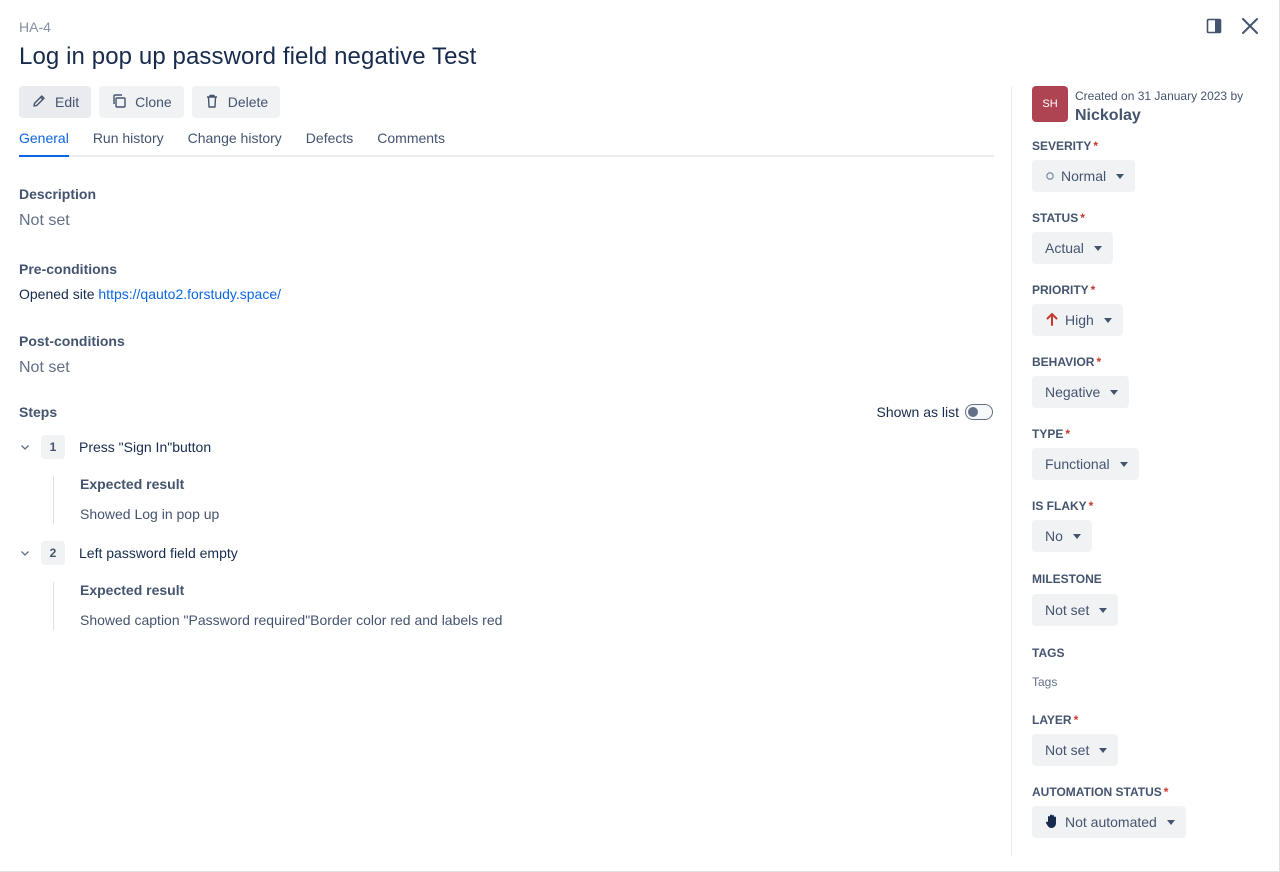 This screenshot has height=872, width=1280. I want to click on author-name: Nickolay, so click(1108, 115).